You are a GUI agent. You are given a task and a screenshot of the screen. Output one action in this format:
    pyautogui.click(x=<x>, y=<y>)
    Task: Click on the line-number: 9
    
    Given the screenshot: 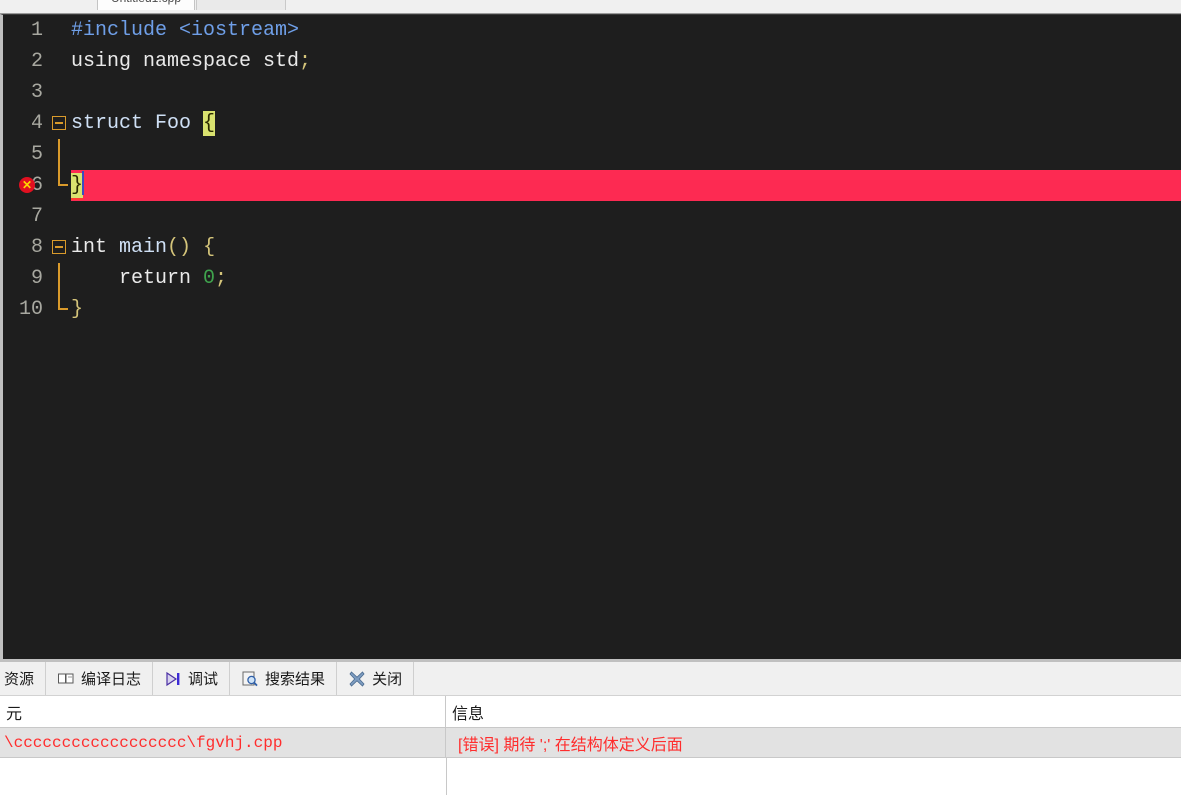 What is the action you would take?
    pyautogui.click(x=36, y=278)
    